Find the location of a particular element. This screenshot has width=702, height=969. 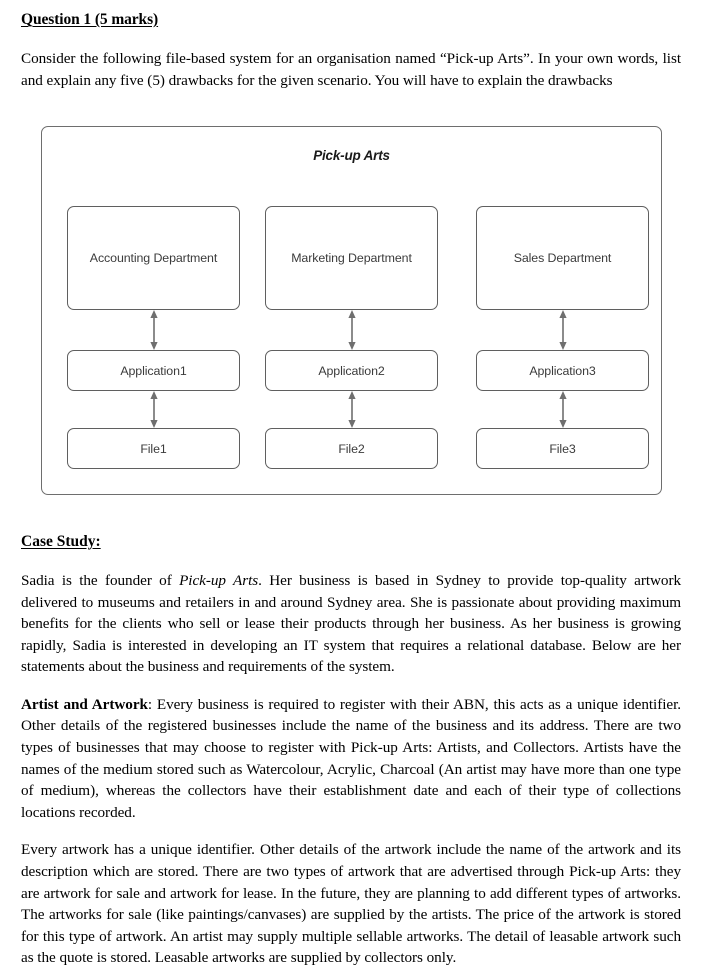

department-box: Marketing Department is located at coordinates (351, 258).